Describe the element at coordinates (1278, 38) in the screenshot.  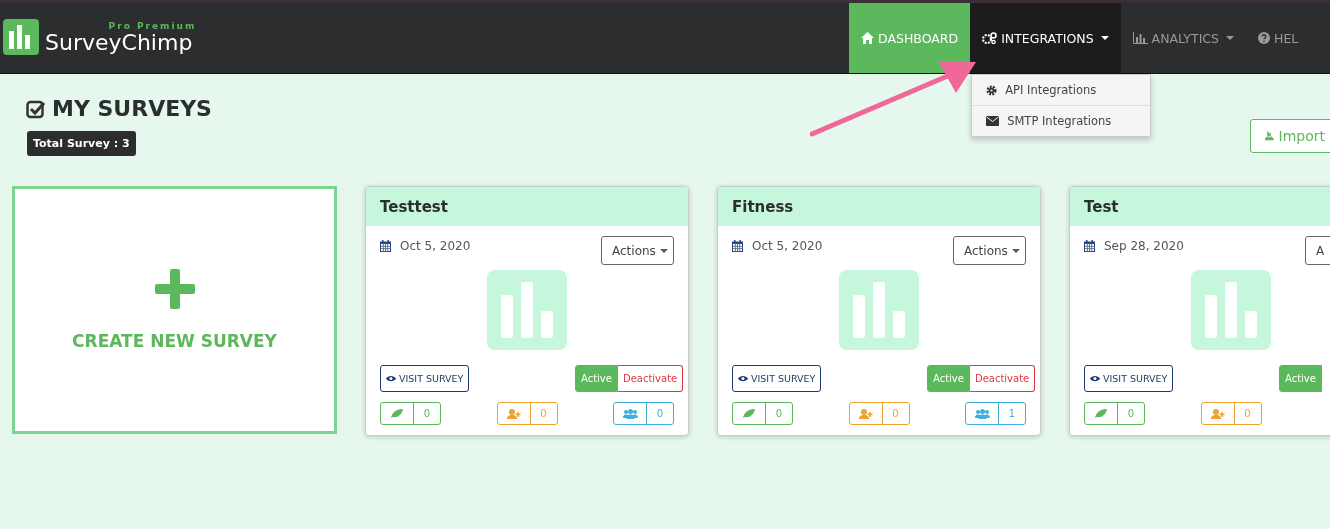
I see `nav-item: HEL` at that location.